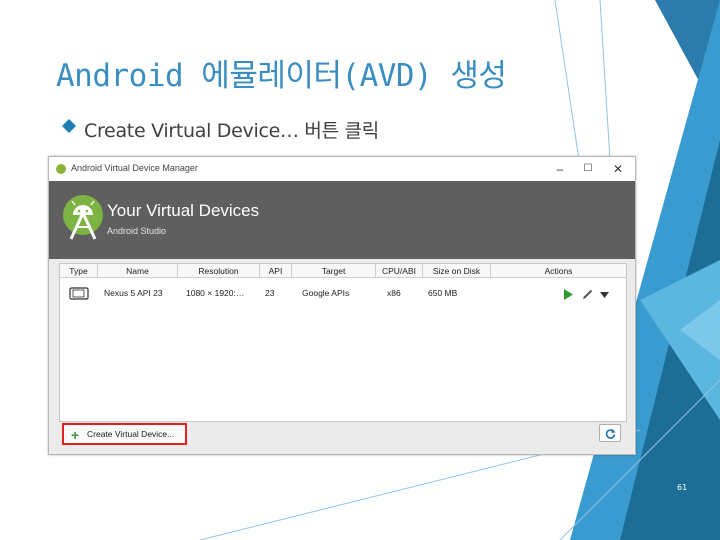 This screenshot has width=720, height=540. Describe the element at coordinates (79, 293) in the screenshot. I see `phone-device-icon` at that location.